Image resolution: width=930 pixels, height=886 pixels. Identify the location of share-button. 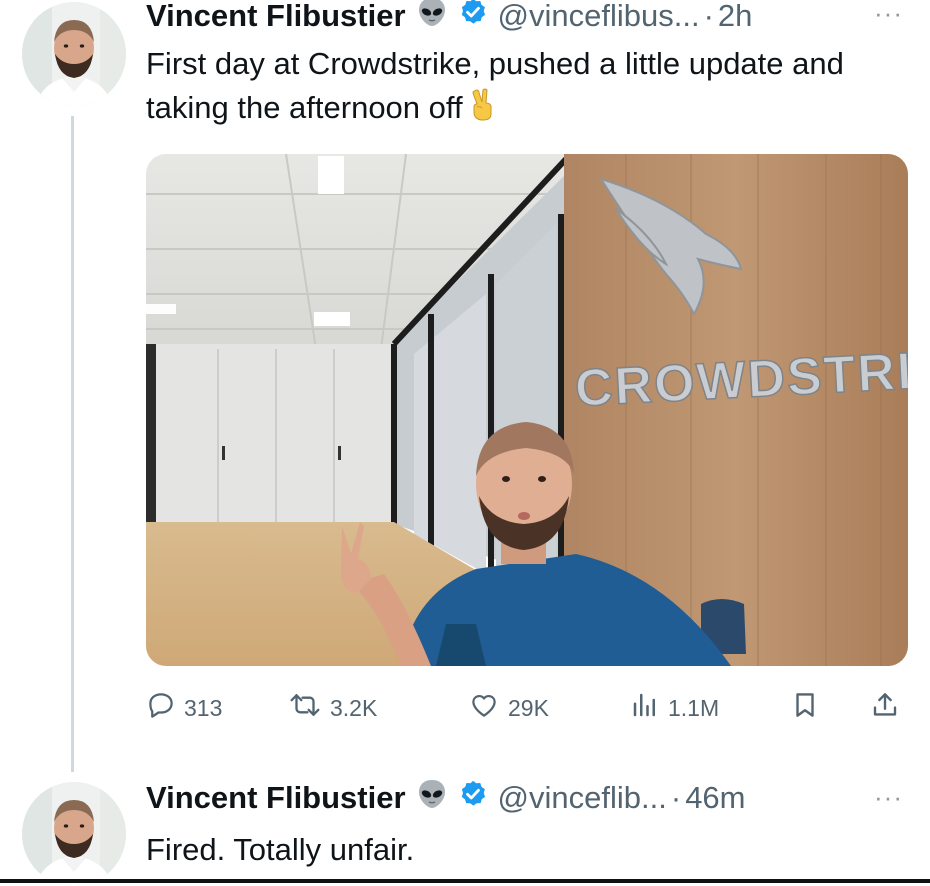
(889, 708).